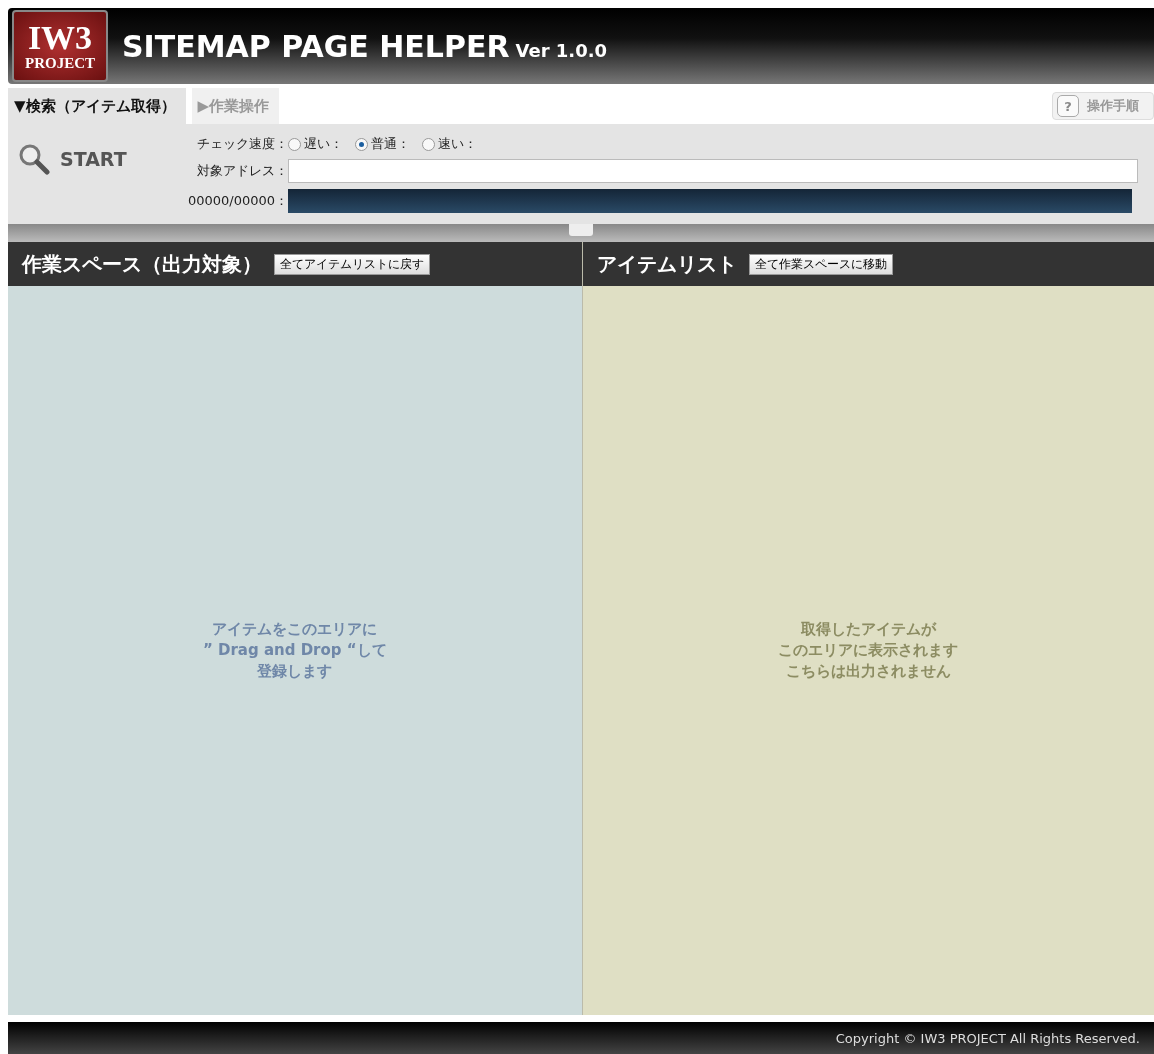  What do you see at coordinates (242, 144) in the screenshot?
I see `speed-label: チェック速度：` at bounding box center [242, 144].